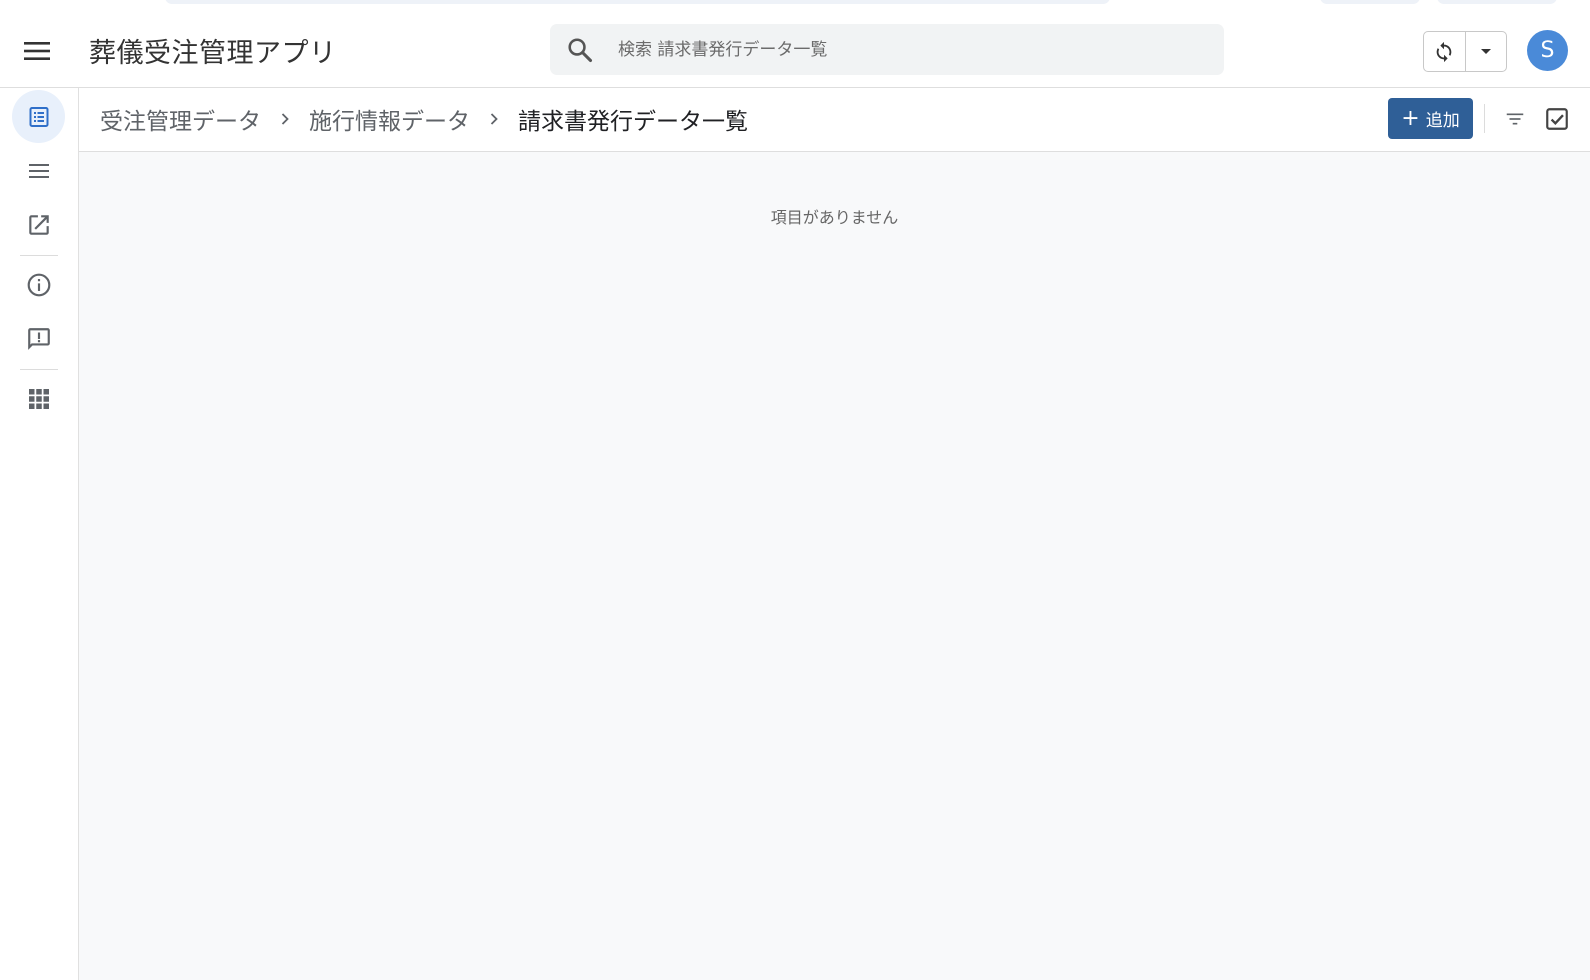 The height and width of the screenshot is (980, 1590). What do you see at coordinates (834, 120) in the screenshot?
I see `breadcrumb-bar: 受注管理データ 施行情報データ 請求書発行データ一覧 + 追加` at bounding box center [834, 120].